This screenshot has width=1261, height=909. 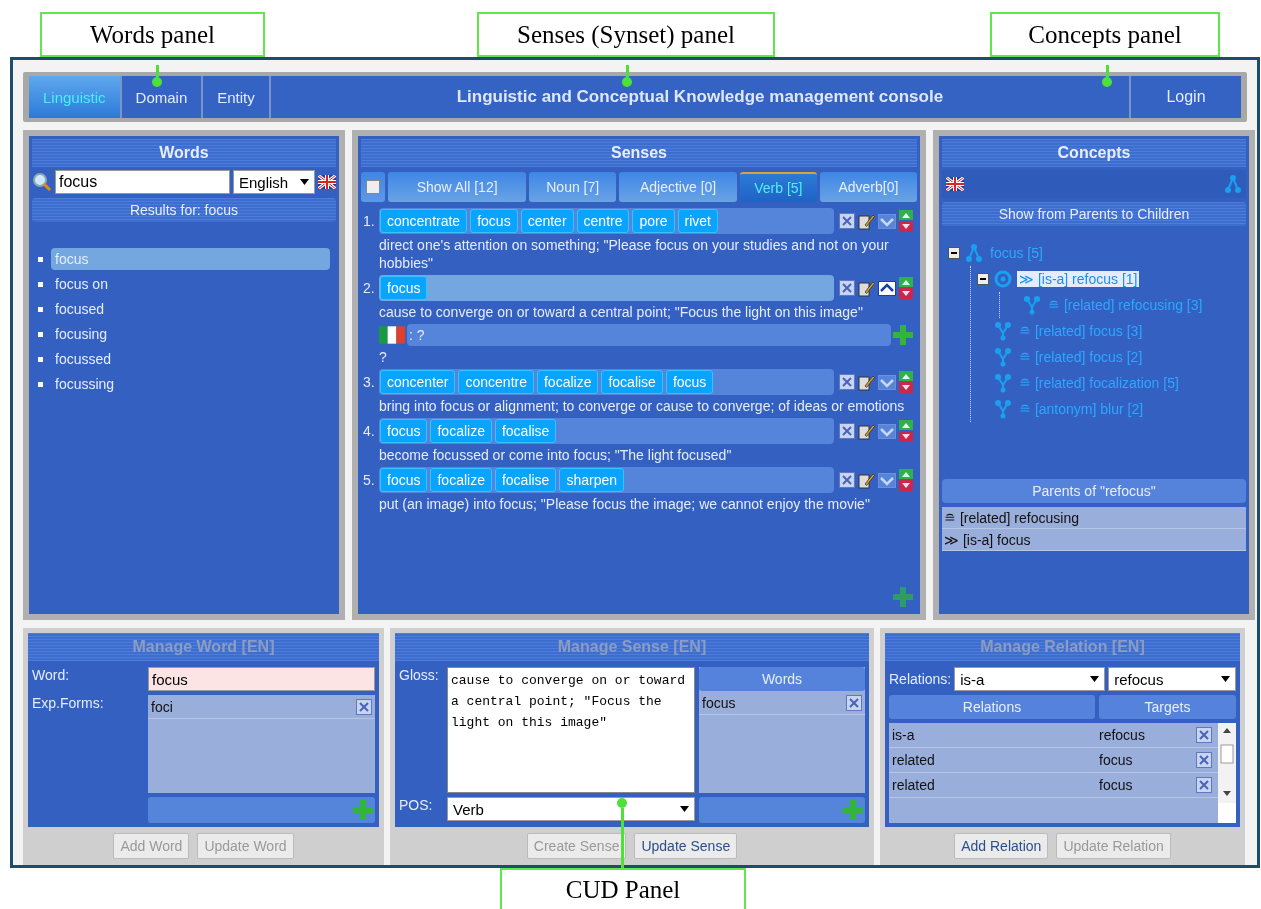 What do you see at coordinates (1003, 409) in the screenshot?
I see `relation-icon` at bounding box center [1003, 409].